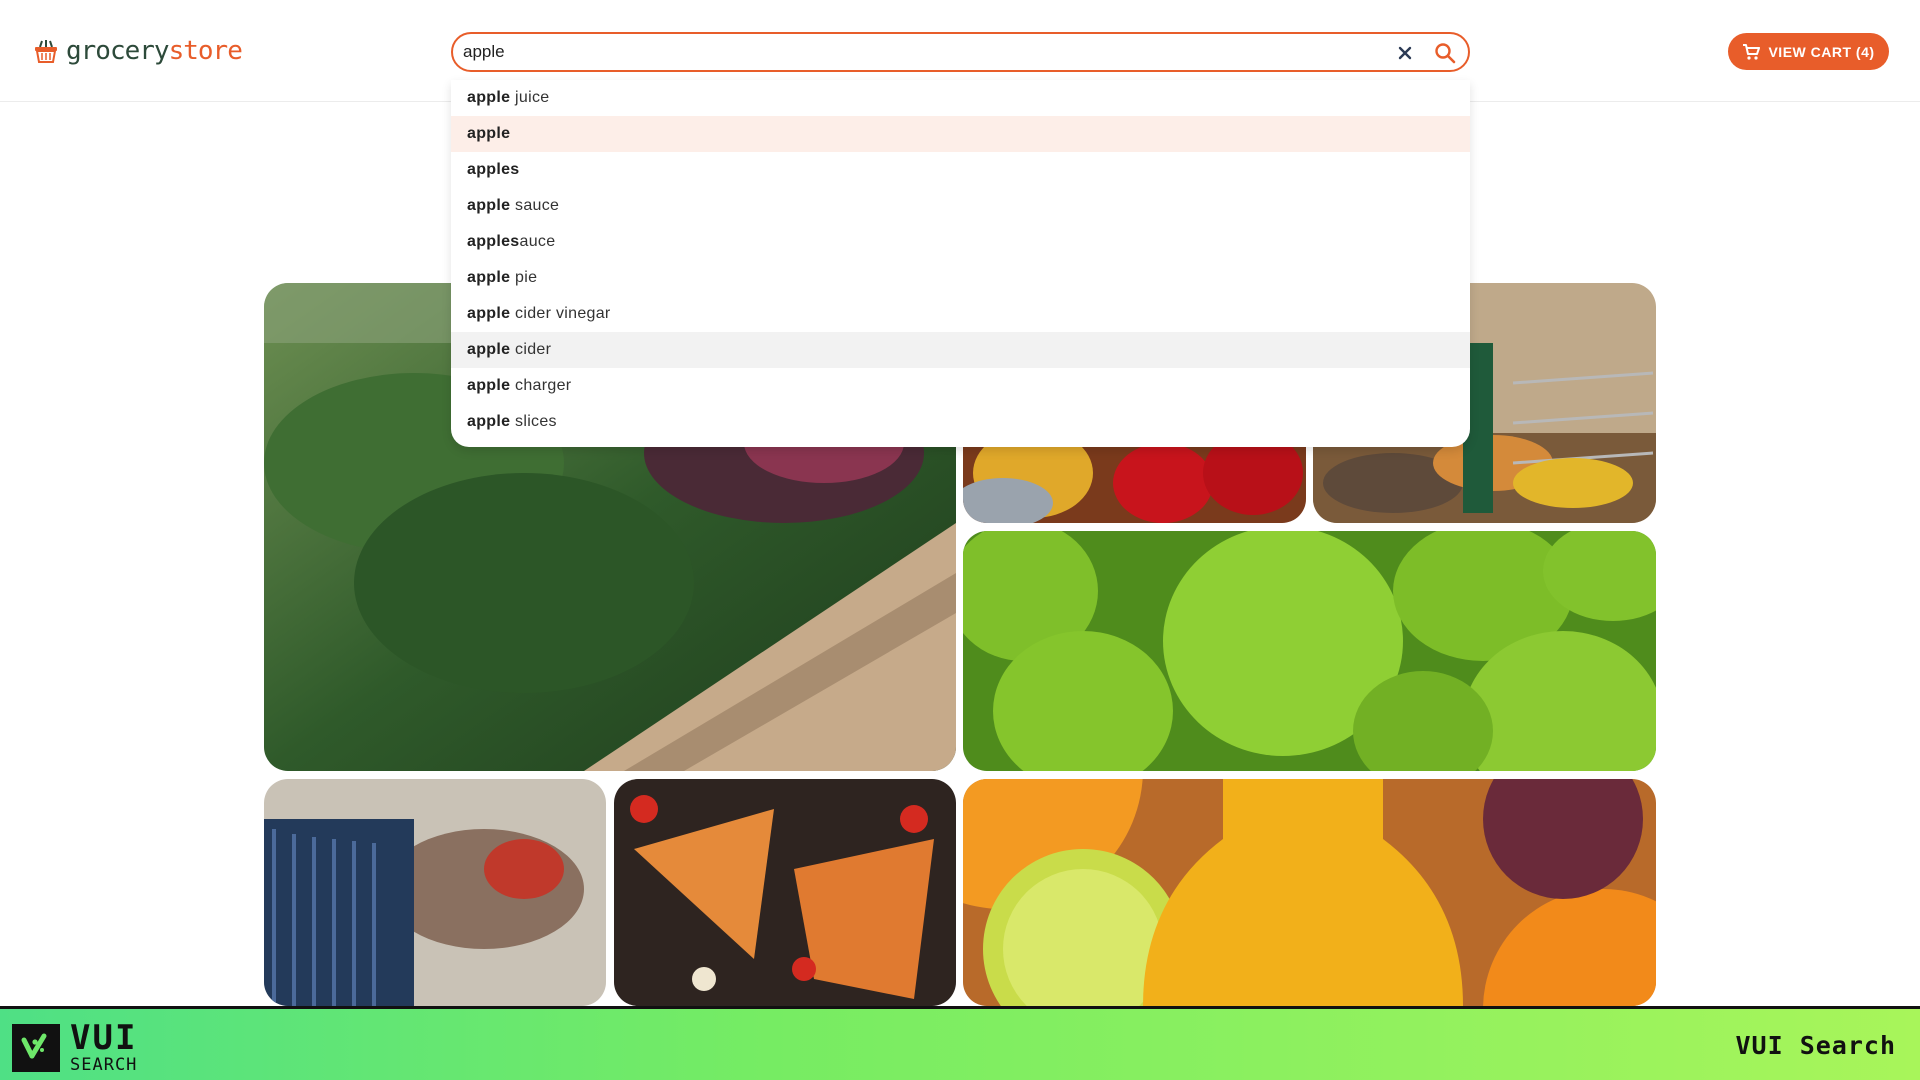 This screenshot has height=1080, width=1920. Describe the element at coordinates (46, 51) in the screenshot. I see `basket-icon` at that location.